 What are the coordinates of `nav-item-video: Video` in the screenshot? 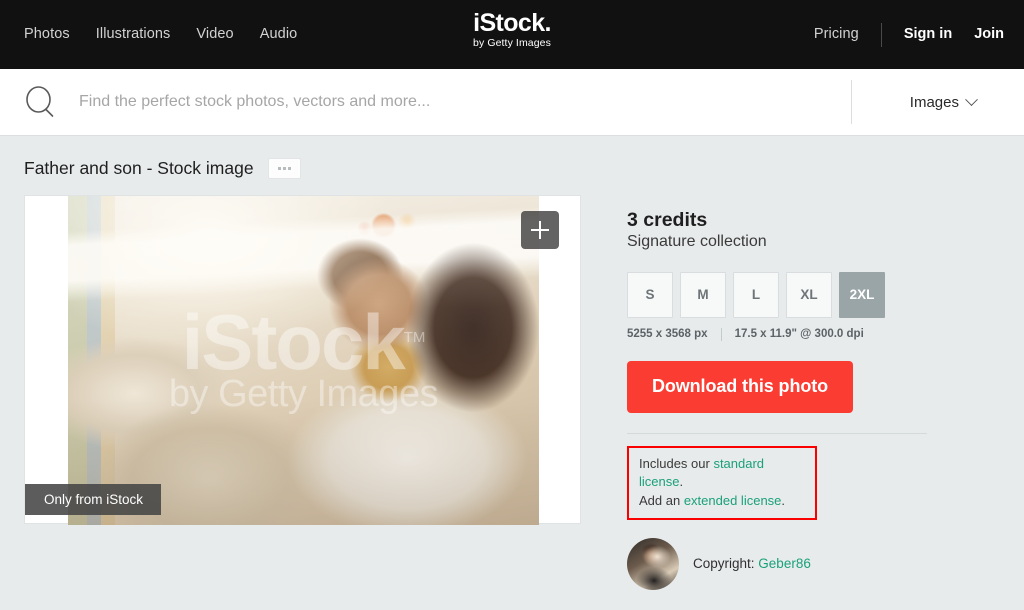 It's located at (214, 34).